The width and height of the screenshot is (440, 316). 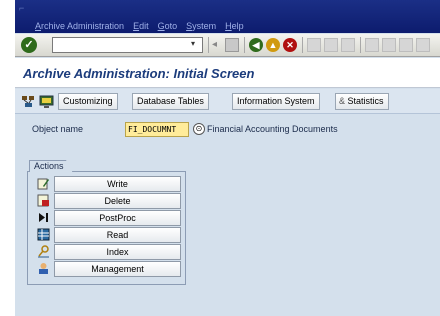 What do you see at coordinates (365, 101) in the screenshot?
I see `statistics-label: Statistics` at bounding box center [365, 101].